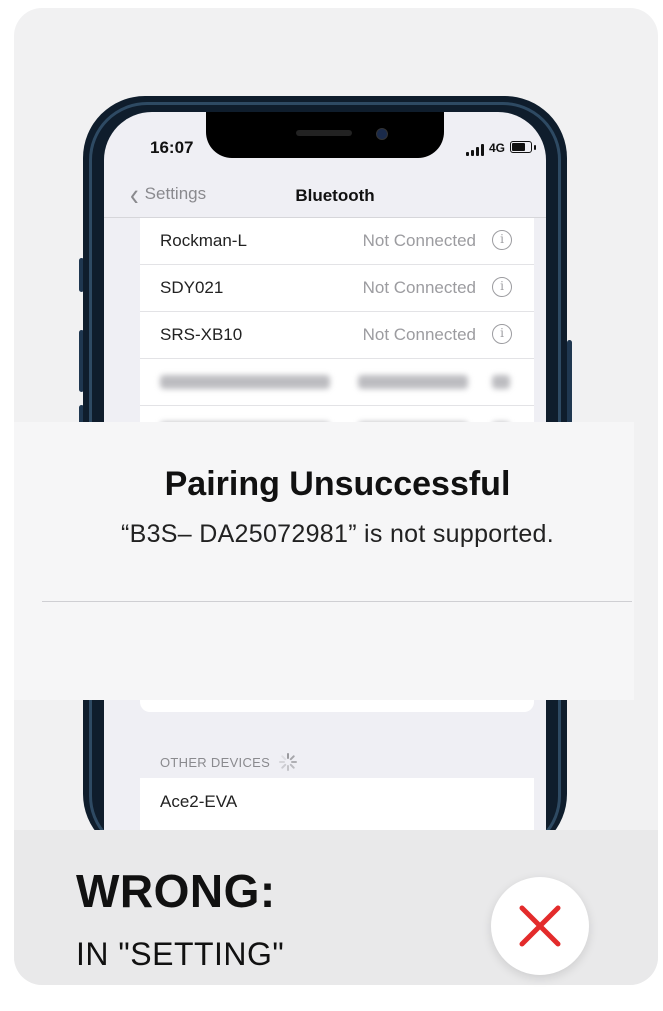 This screenshot has width=663, height=1011. I want to click on other-device-name: Ace2-EVA, so click(198, 802).